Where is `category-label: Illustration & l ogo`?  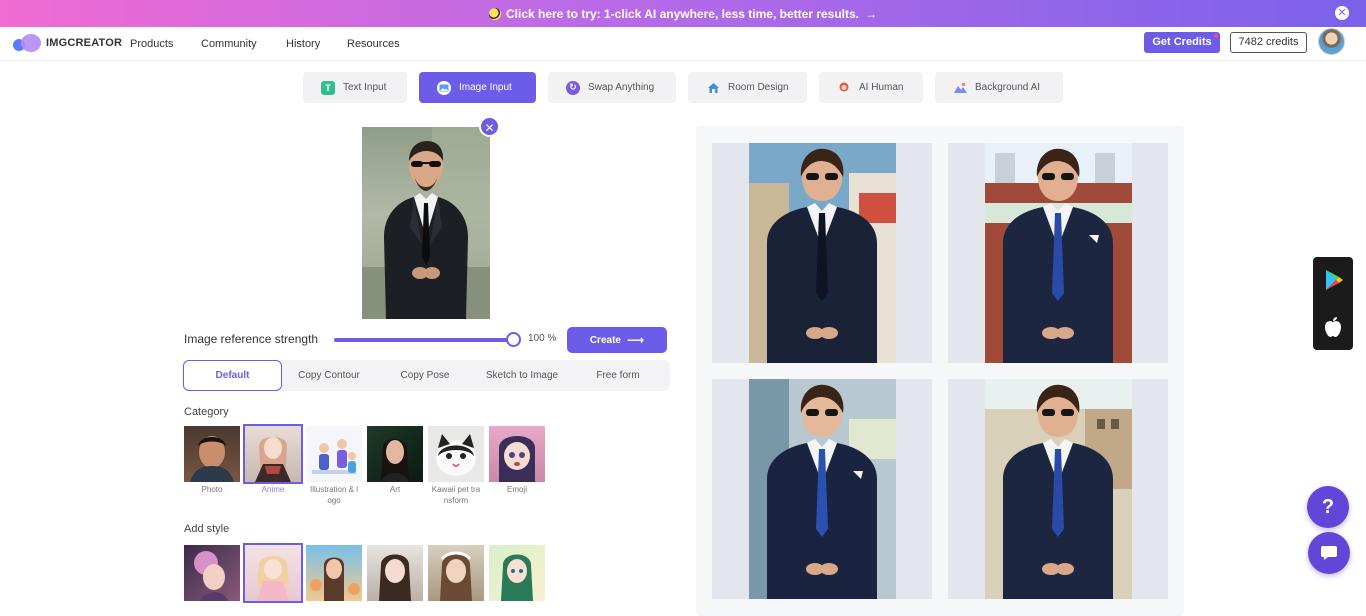
category-label: Illustration & l ogo is located at coordinates (334, 495).